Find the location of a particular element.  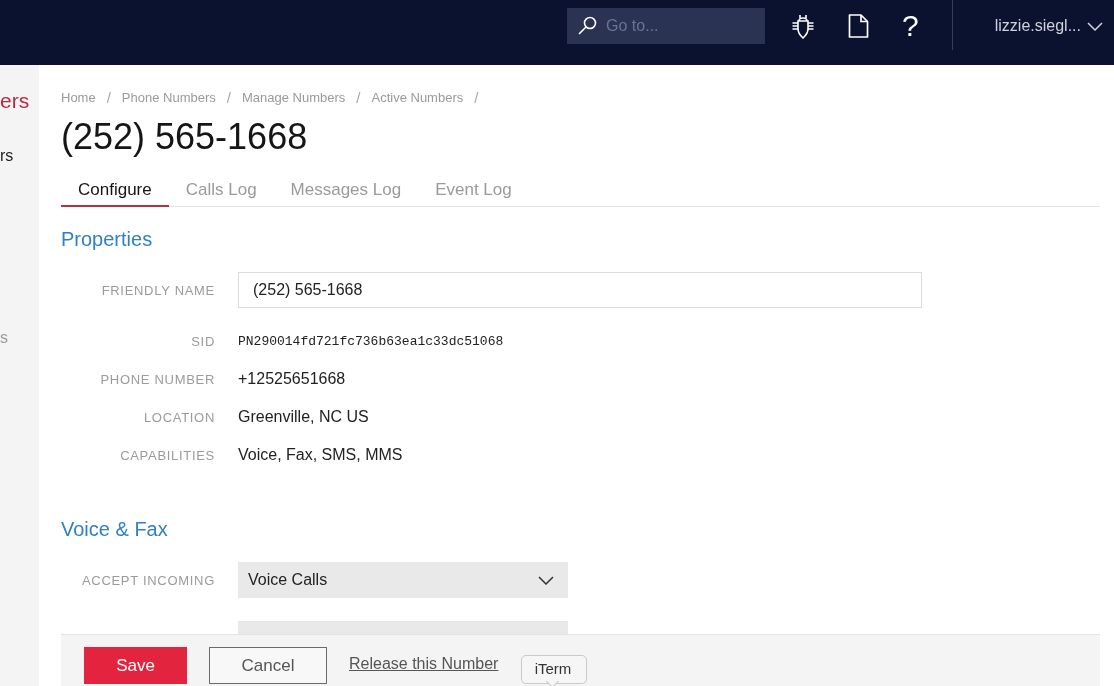

field-label: ACCEPT INCOMING is located at coordinates (148, 580).